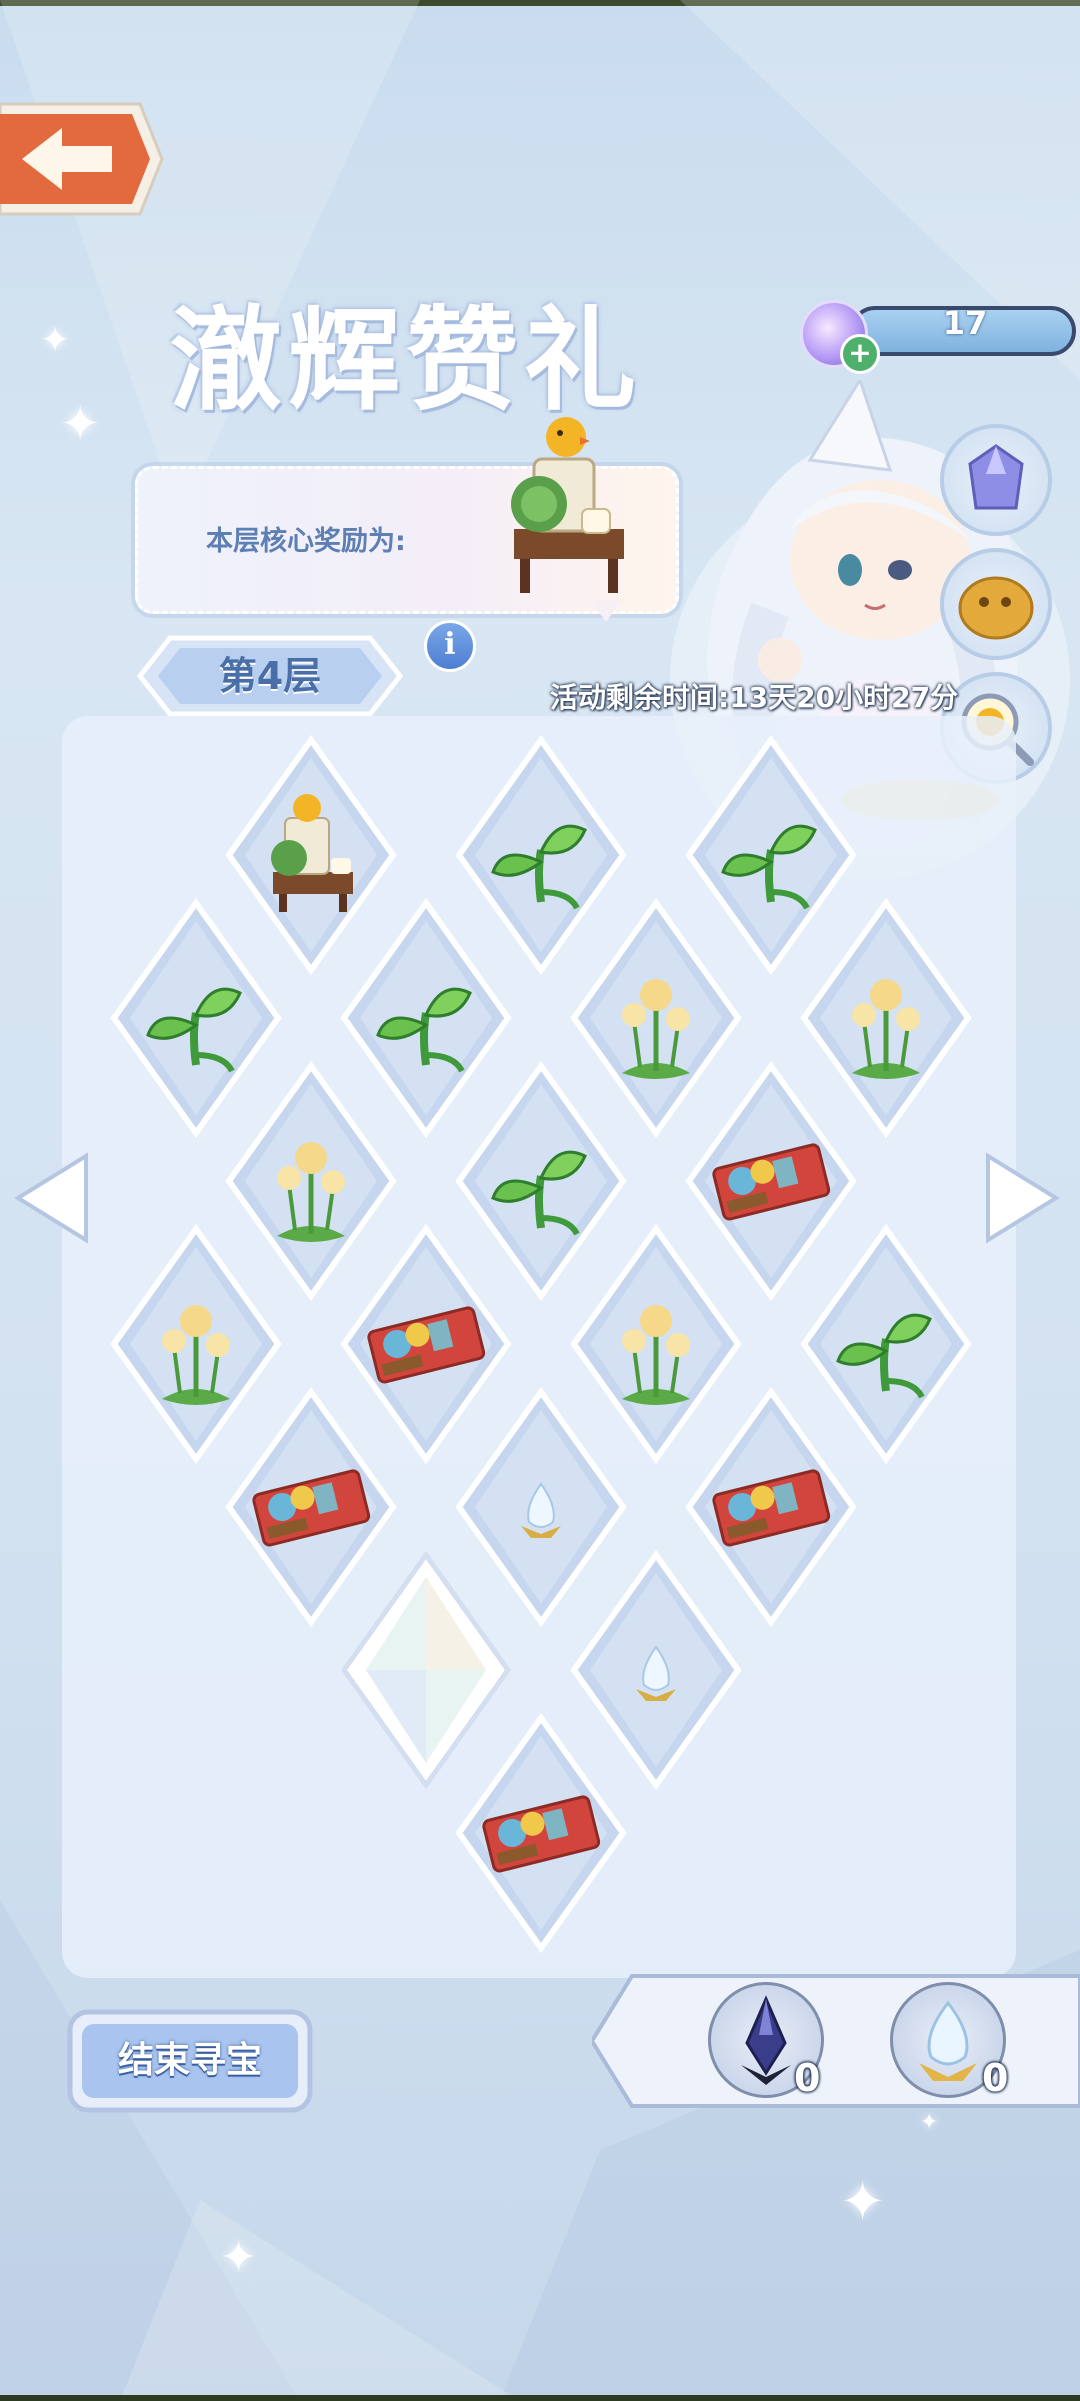 This screenshot has height=2401, width=1080. I want to click on end-treasure-hunt-button: 结束寻宝, so click(190, 2061).